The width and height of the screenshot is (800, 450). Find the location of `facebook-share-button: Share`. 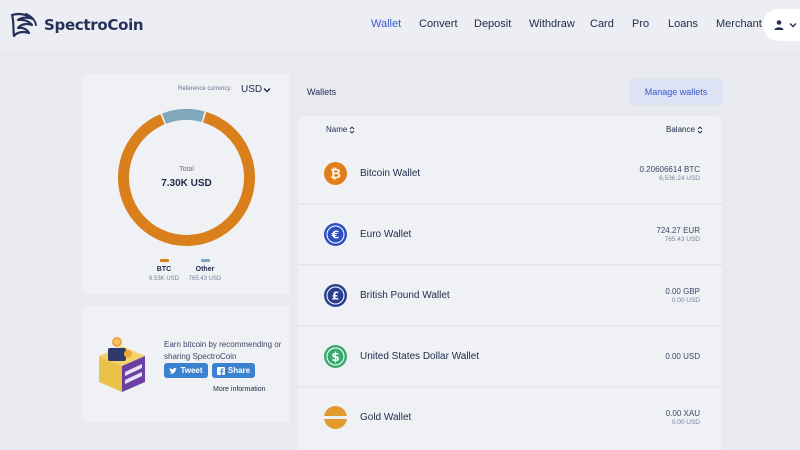

facebook-share-button: Share is located at coordinates (233, 370).